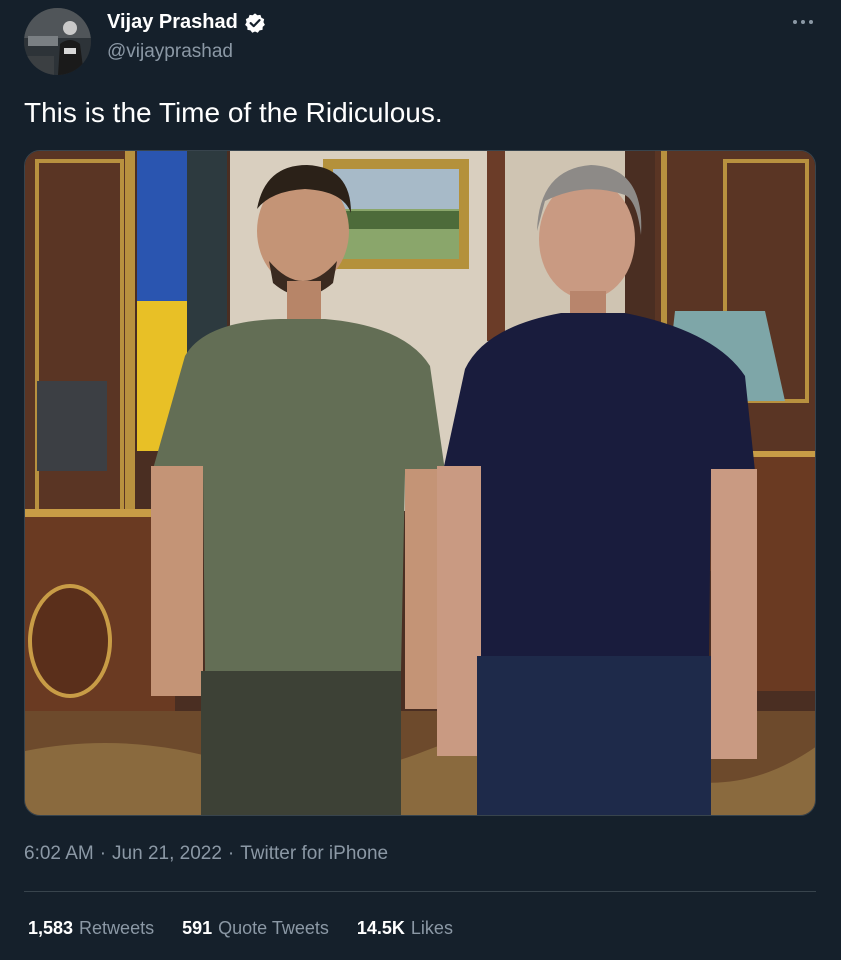  I want to click on likes-count: 14.5K, so click(380, 928).